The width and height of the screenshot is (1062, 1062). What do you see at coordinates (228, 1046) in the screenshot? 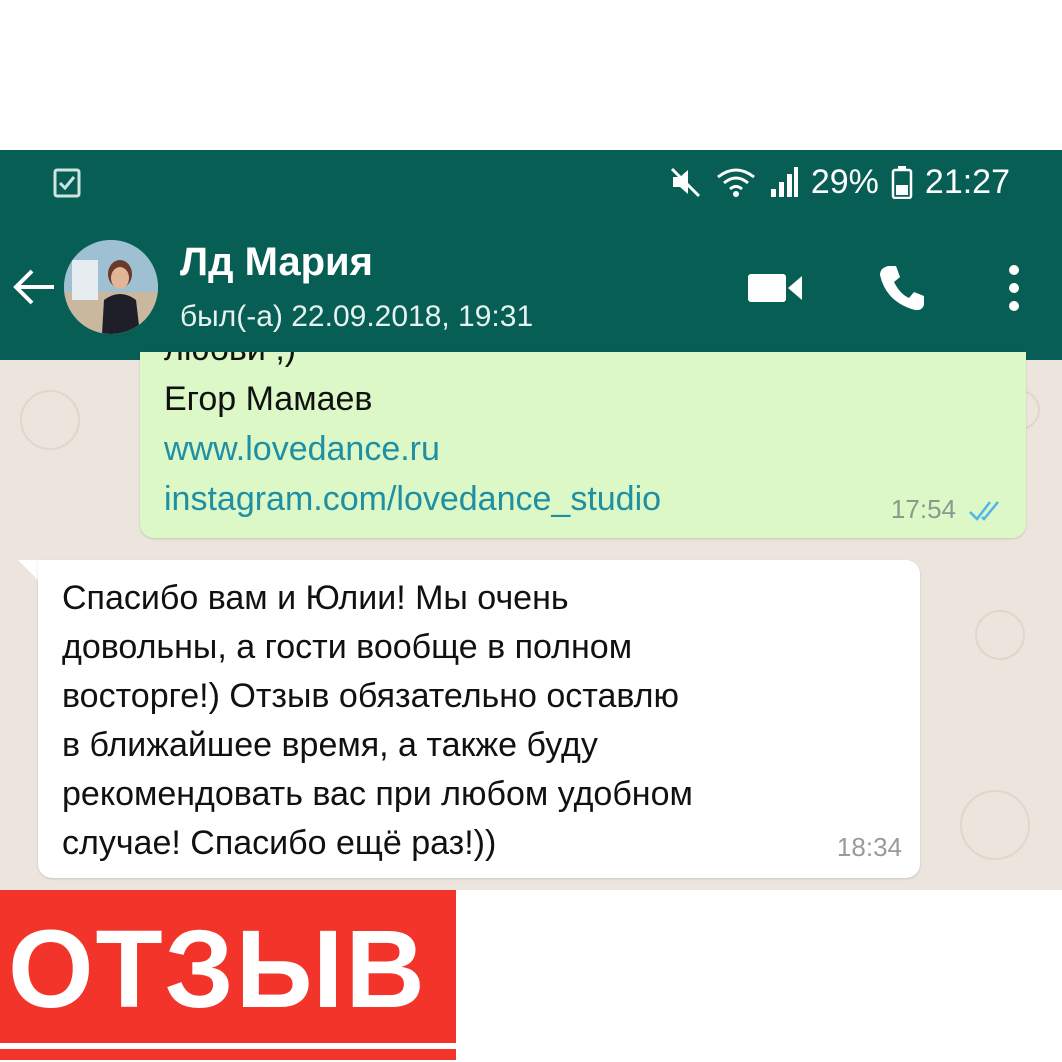
I see `banner-underline` at bounding box center [228, 1046].